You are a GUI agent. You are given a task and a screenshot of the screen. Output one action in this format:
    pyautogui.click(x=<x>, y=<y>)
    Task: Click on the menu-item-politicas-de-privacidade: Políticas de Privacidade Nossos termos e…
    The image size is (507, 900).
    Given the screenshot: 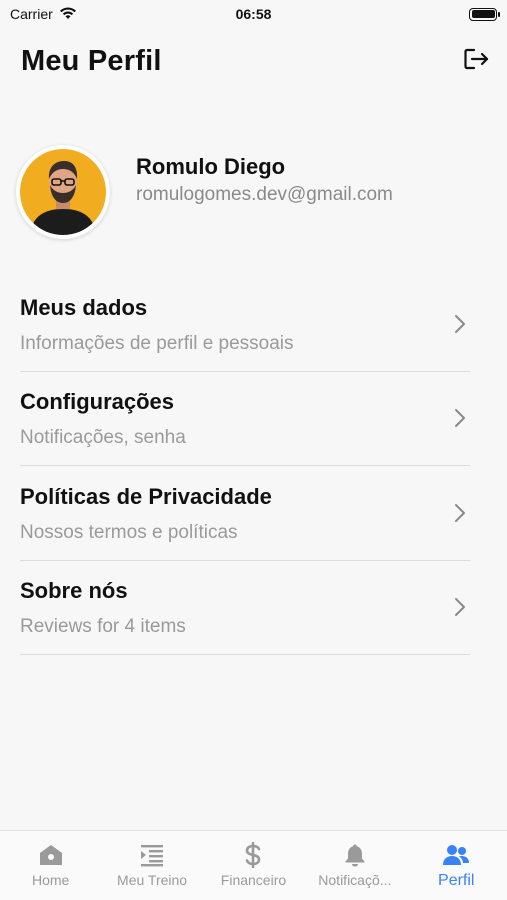 What is the action you would take?
    pyautogui.click(x=245, y=513)
    